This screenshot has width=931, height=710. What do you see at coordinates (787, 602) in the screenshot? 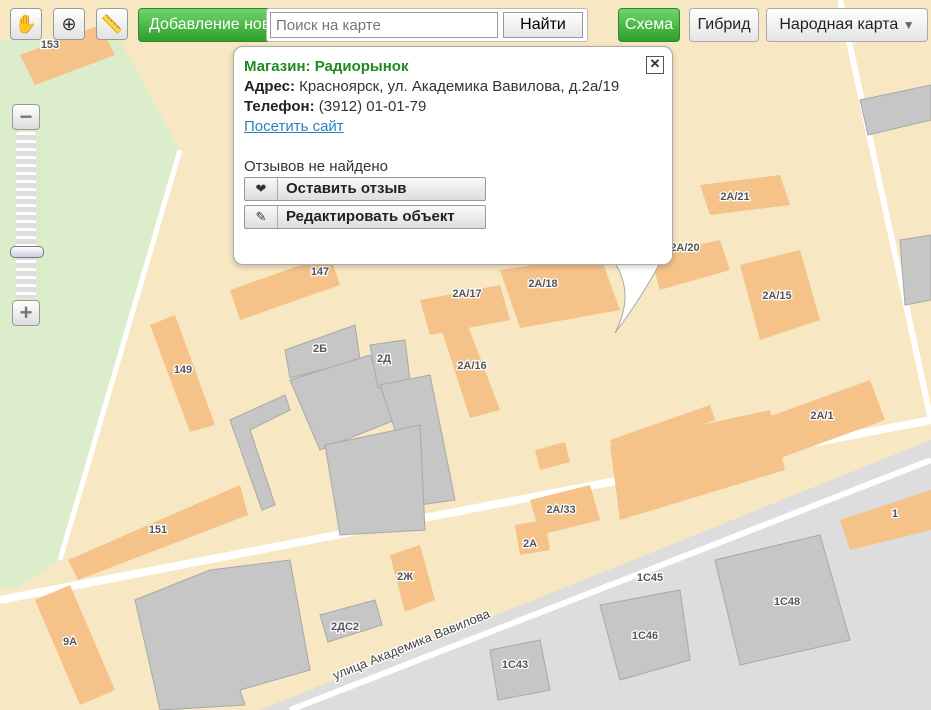
I see `building-number-label: 1С48` at bounding box center [787, 602].